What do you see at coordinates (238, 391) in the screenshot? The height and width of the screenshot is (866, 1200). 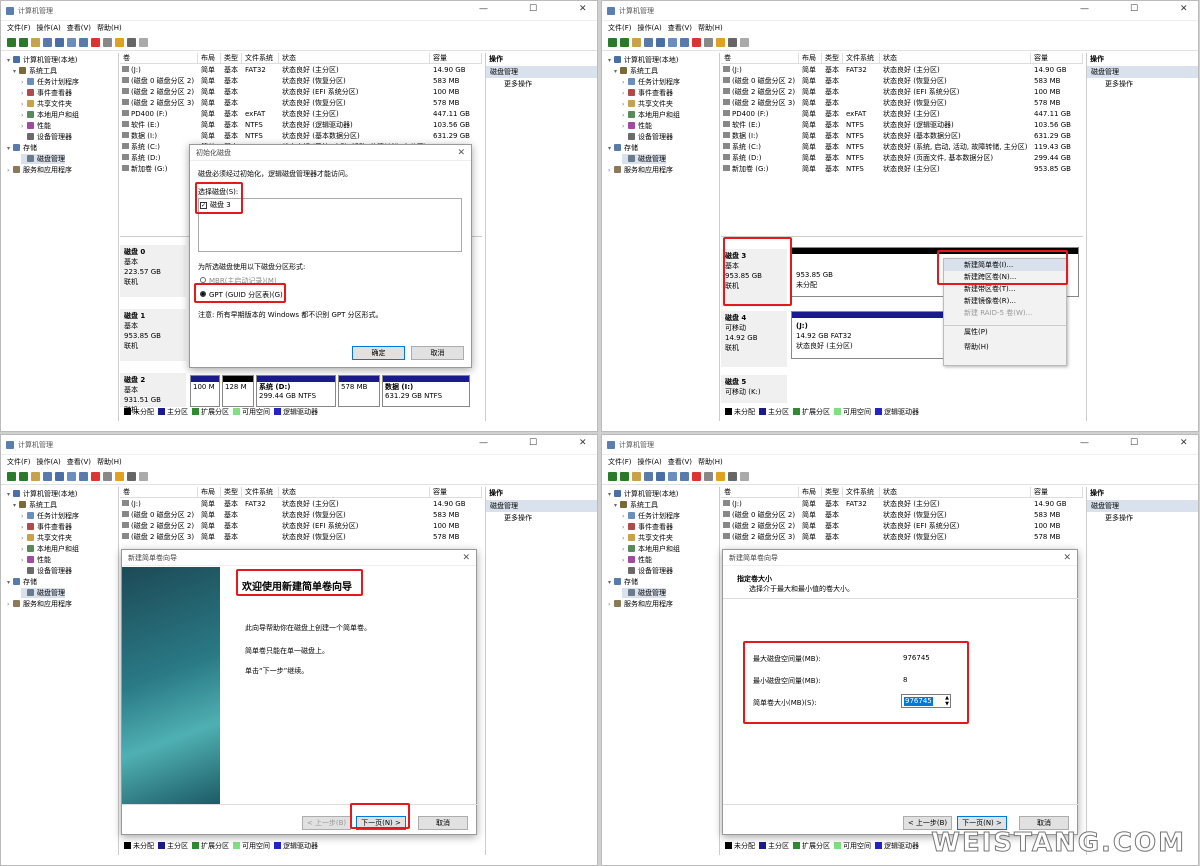 I see `partition-block: 128 M` at bounding box center [238, 391].